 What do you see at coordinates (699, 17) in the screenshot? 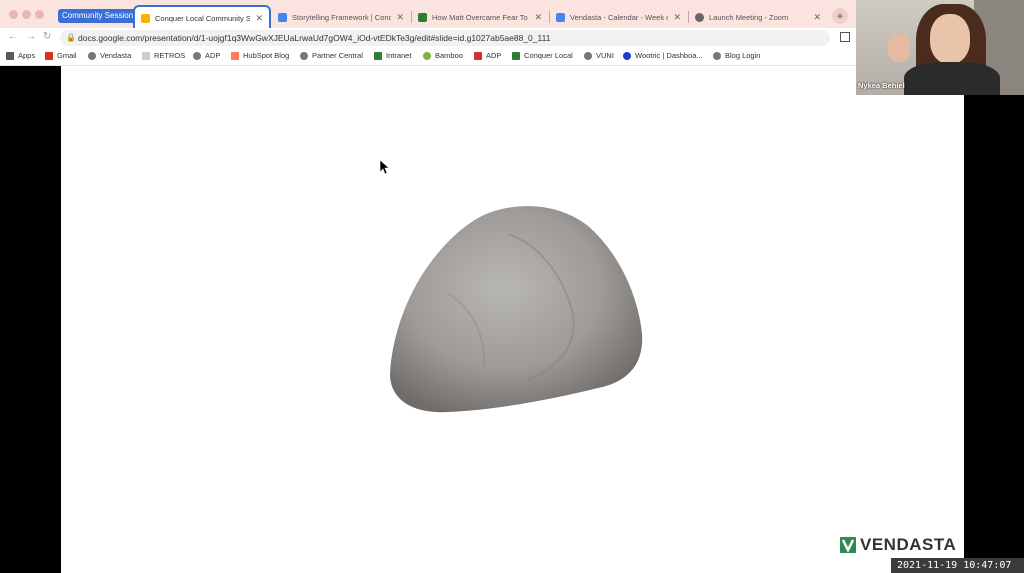
I see `globe-favicon-icon` at bounding box center [699, 17].